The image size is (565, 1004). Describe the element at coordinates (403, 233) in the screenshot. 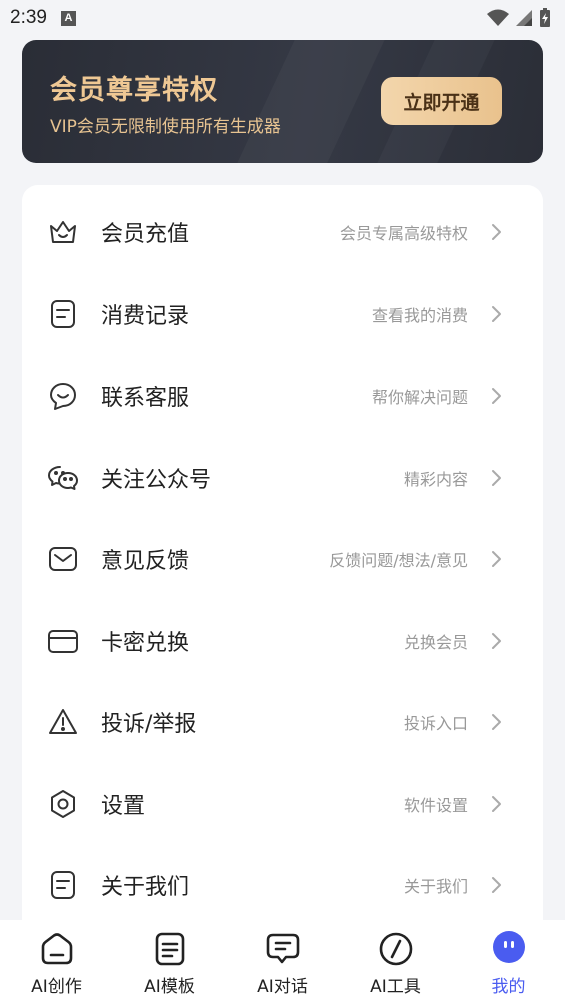

I see `menu-item-hint: 会员专属高级特权` at that location.